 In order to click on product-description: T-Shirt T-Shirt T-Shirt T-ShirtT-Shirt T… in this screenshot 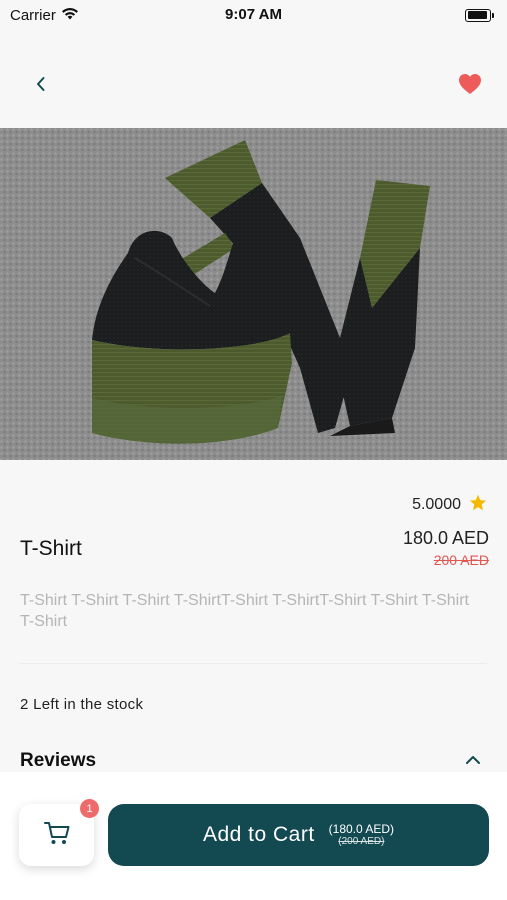, I will do `click(244, 611)`.